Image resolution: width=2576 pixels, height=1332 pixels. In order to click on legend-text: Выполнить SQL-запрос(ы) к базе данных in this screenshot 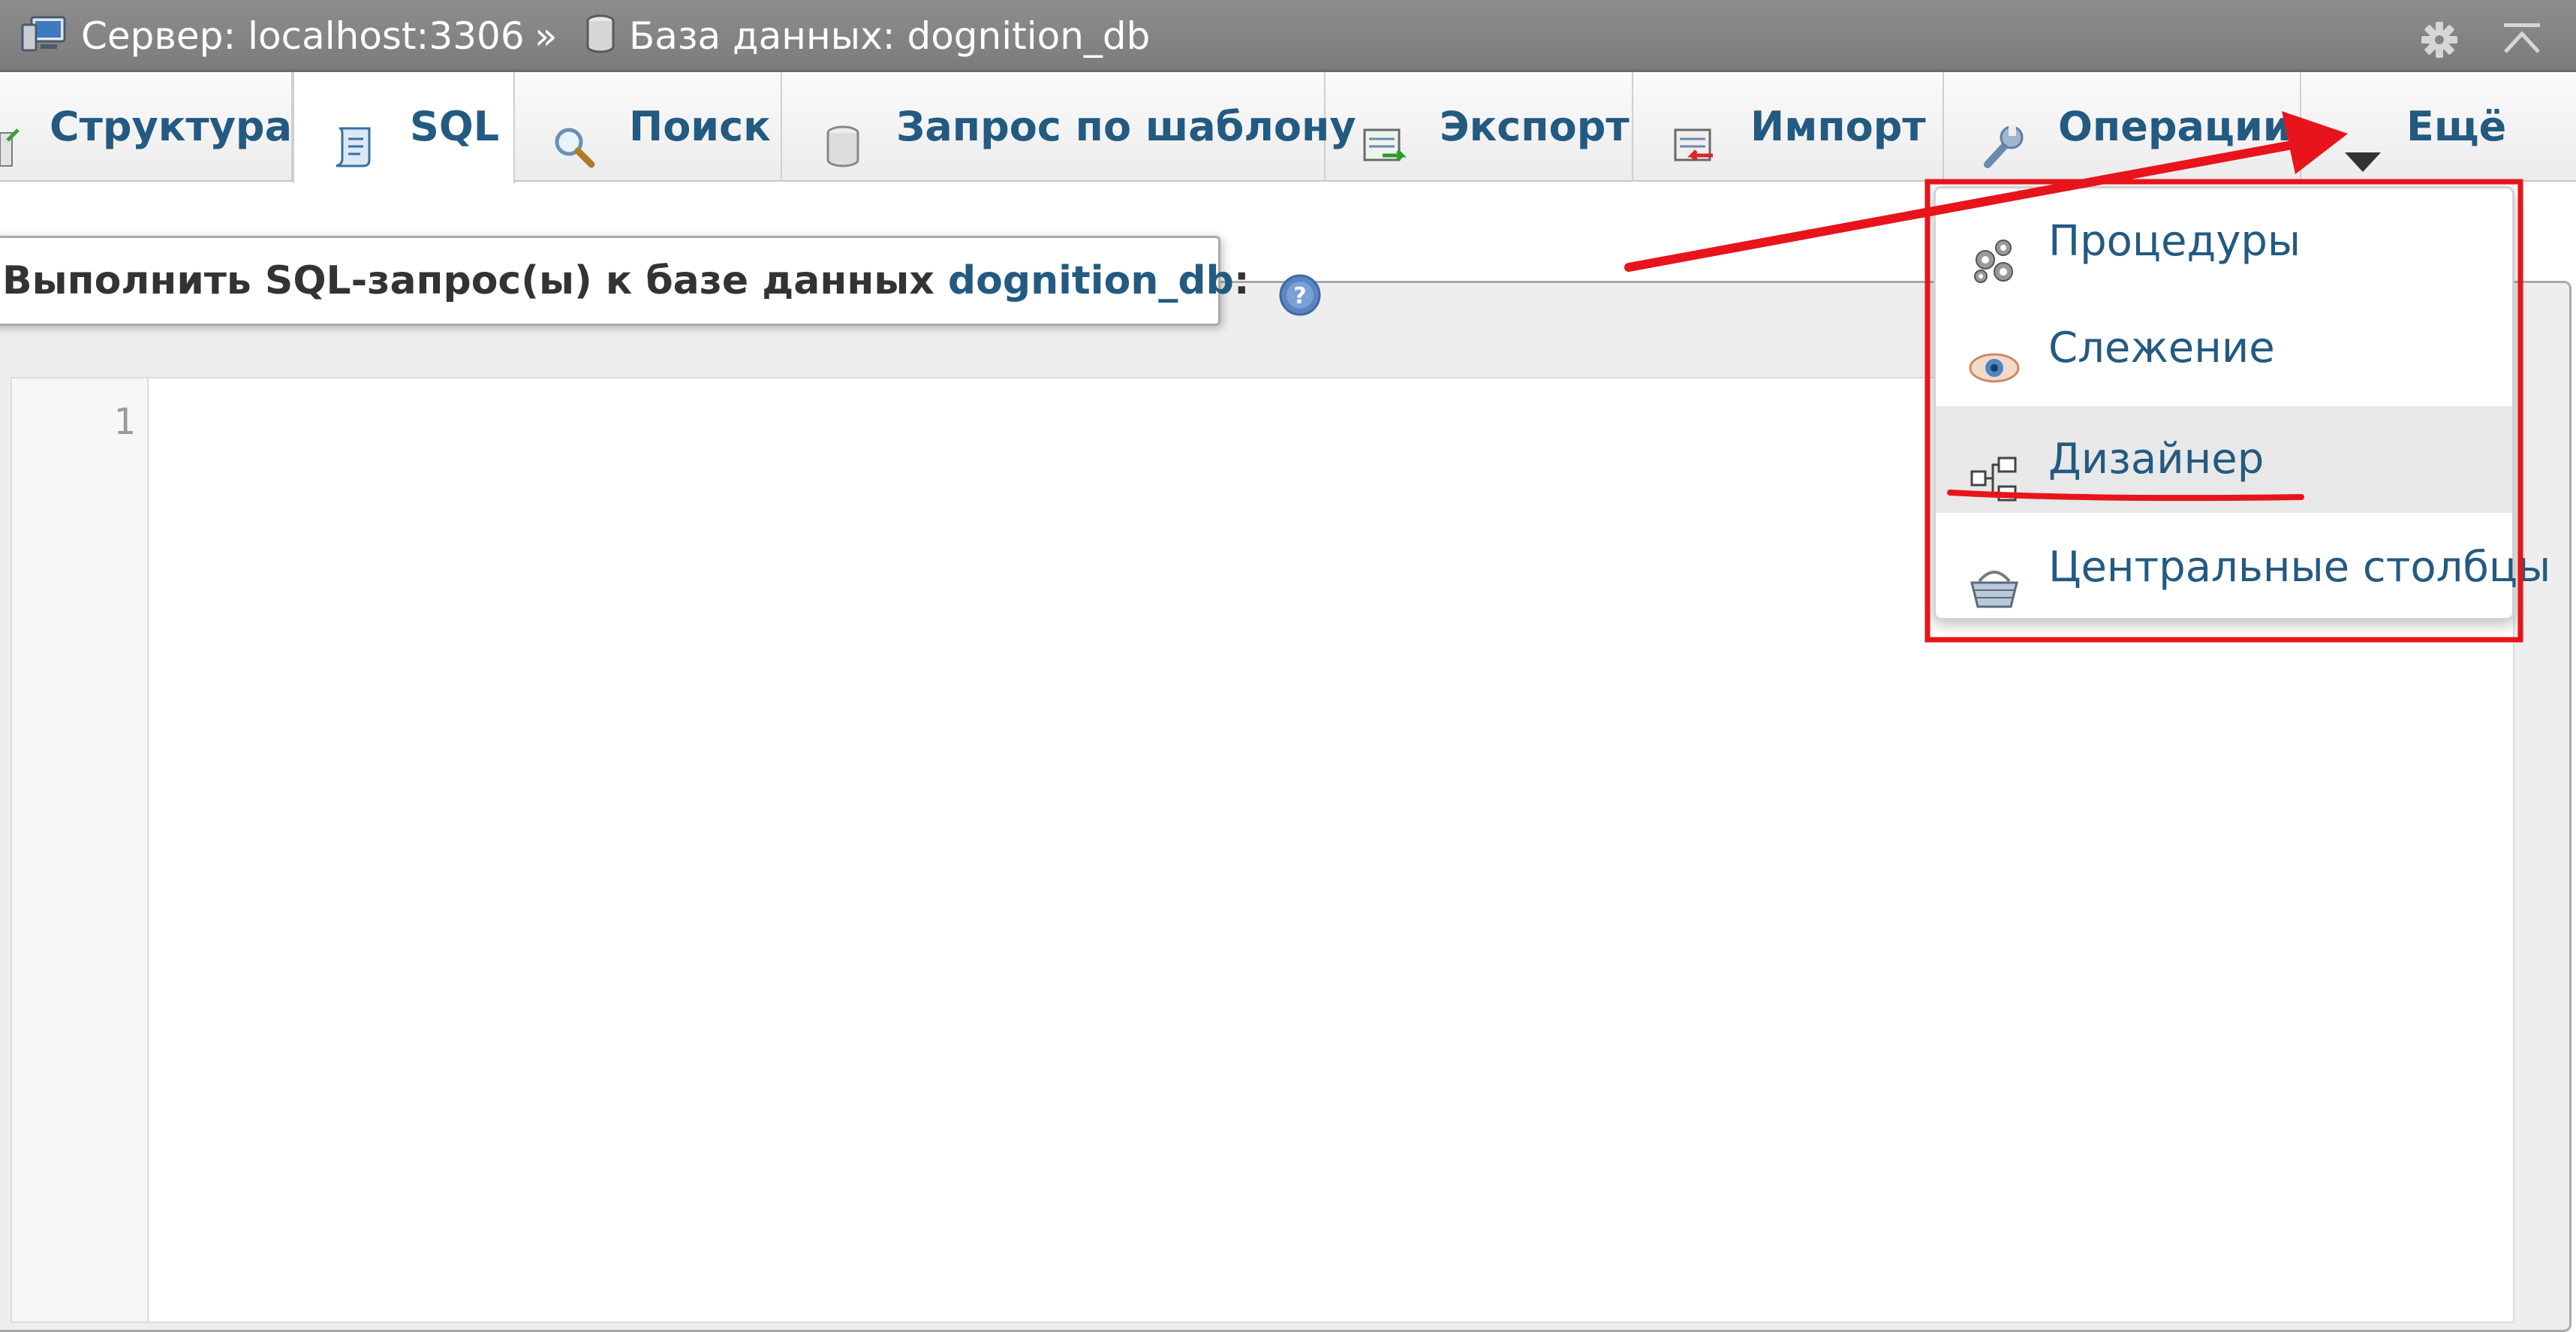, I will do `click(468, 280)`.